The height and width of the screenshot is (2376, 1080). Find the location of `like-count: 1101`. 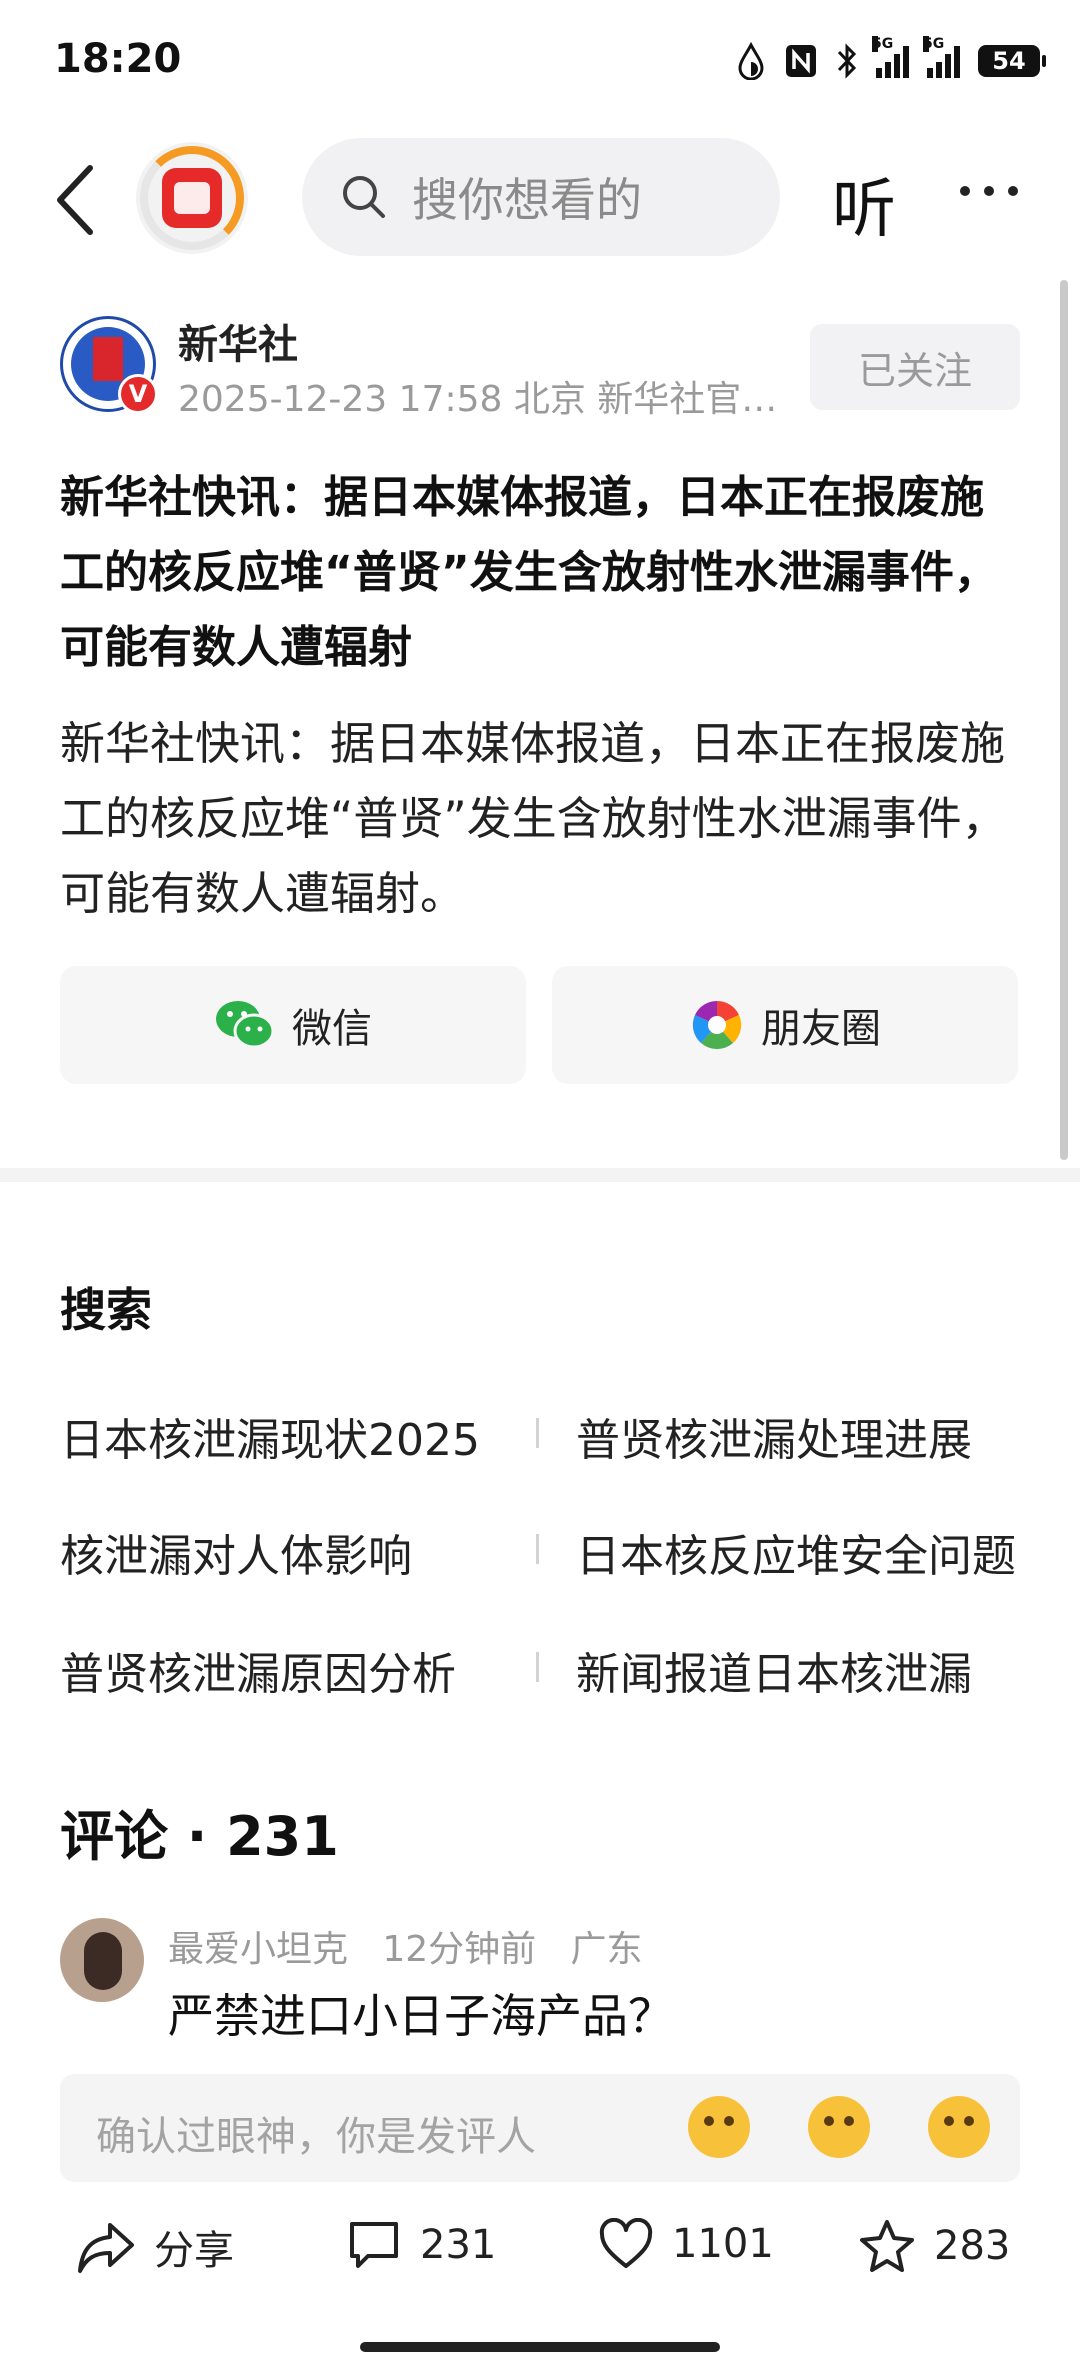

like-count: 1101 is located at coordinates (723, 2244).